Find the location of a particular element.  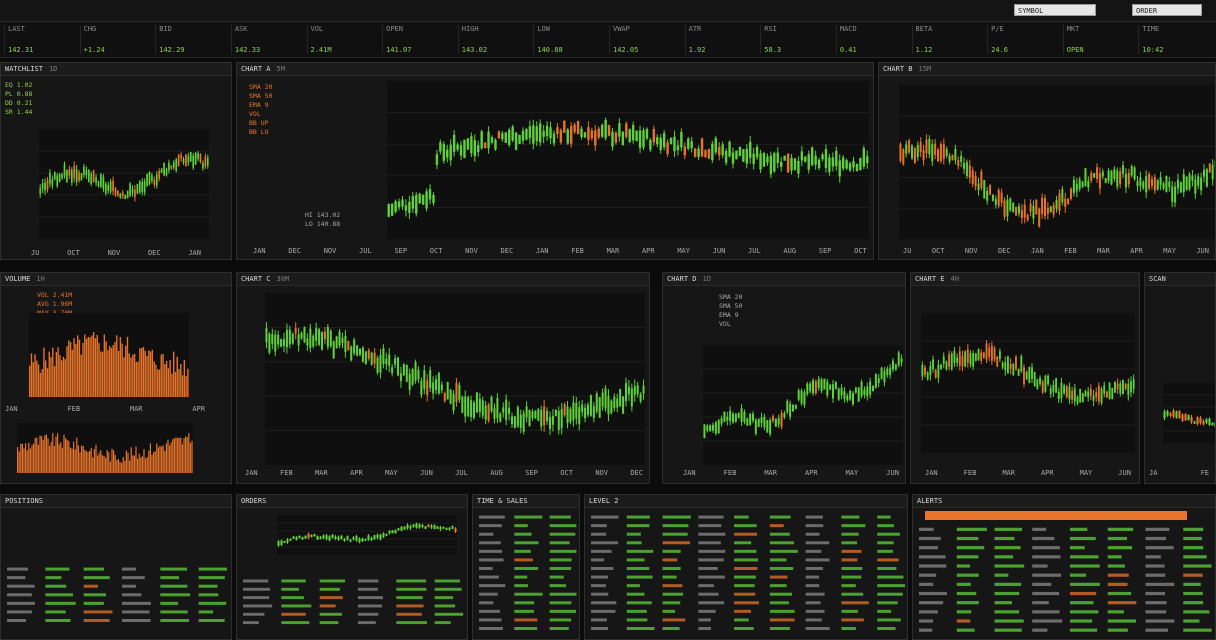

mini-price-chart is located at coordinates (124, 184).